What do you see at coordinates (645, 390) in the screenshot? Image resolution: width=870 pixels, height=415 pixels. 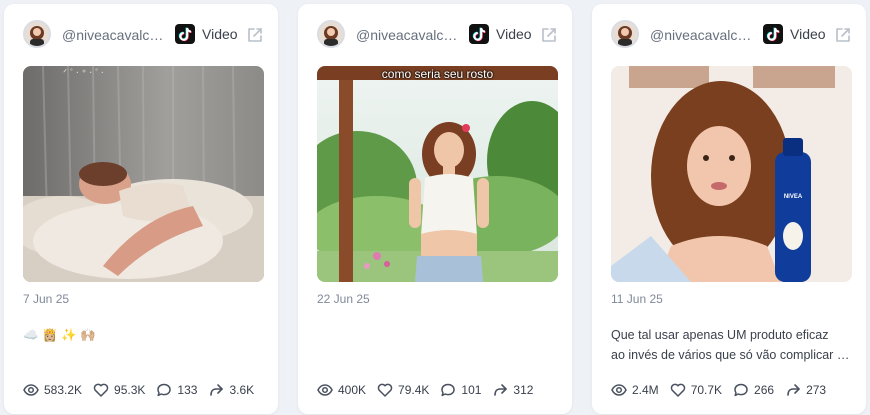 I see `views-count: 2.4M` at bounding box center [645, 390].